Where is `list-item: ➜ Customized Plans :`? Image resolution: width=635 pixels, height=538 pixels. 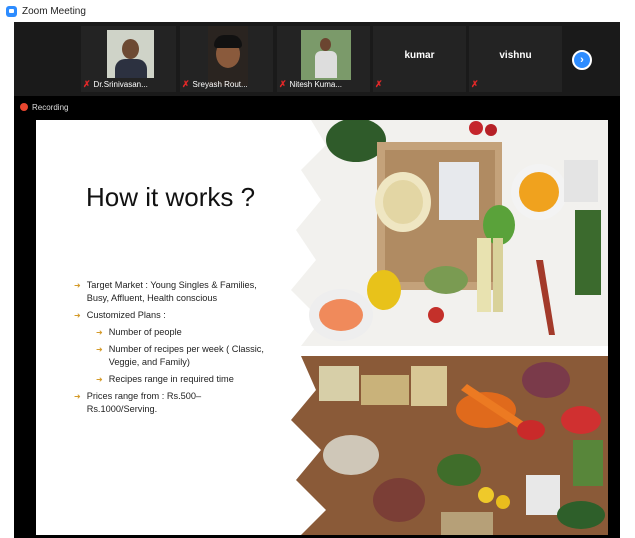 list-item: ➜ Customized Plans : is located at coordinates (120, 315).